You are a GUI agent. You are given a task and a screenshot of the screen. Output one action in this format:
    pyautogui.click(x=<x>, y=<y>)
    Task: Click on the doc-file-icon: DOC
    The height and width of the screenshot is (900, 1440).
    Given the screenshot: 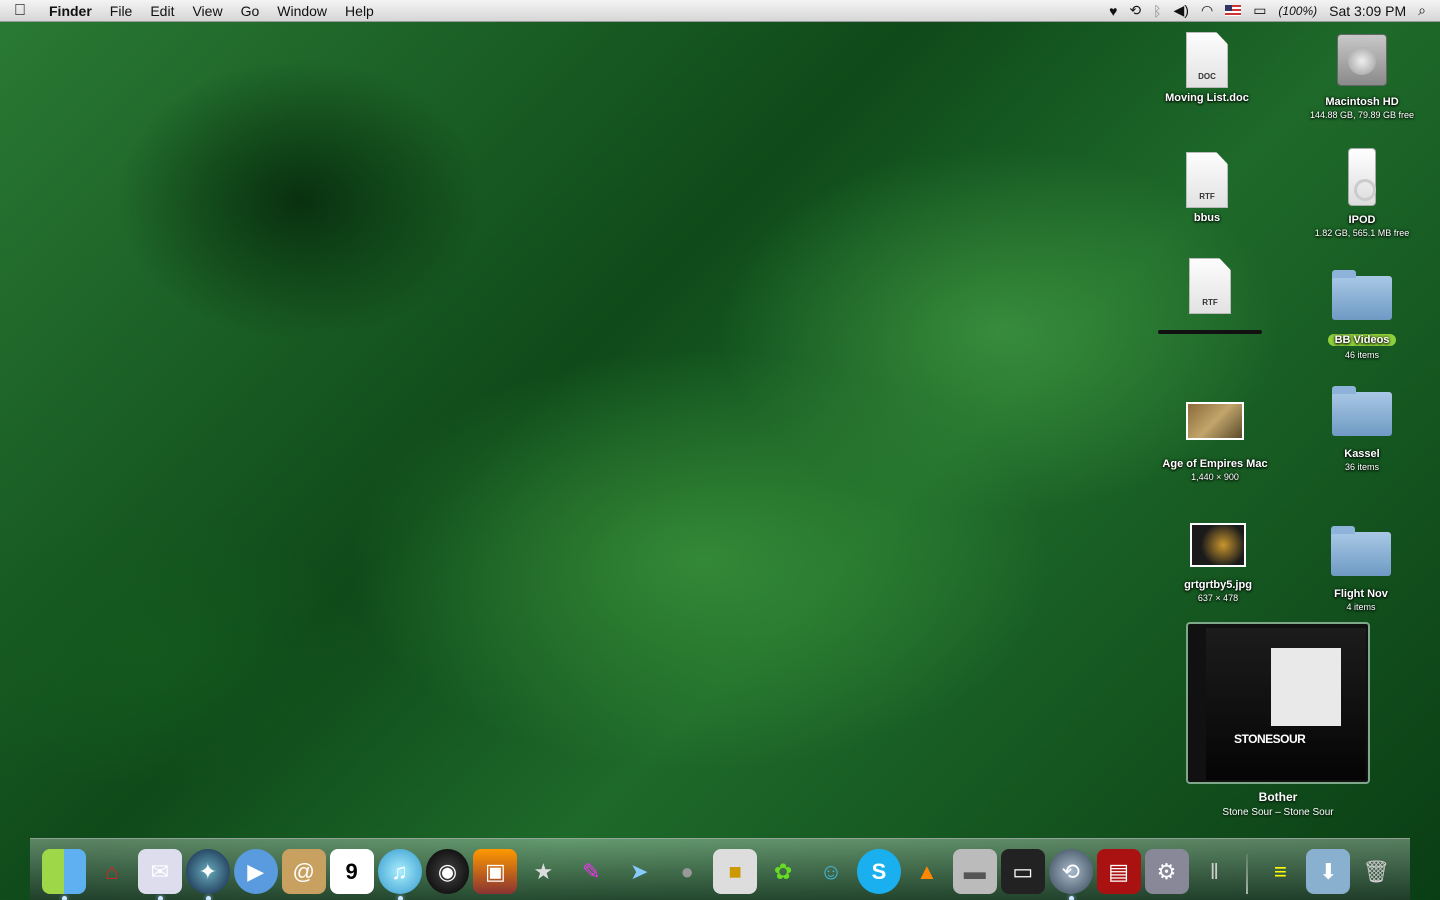 What is the action you would take?
    pyautogui.click(x=1207, y=60)
    